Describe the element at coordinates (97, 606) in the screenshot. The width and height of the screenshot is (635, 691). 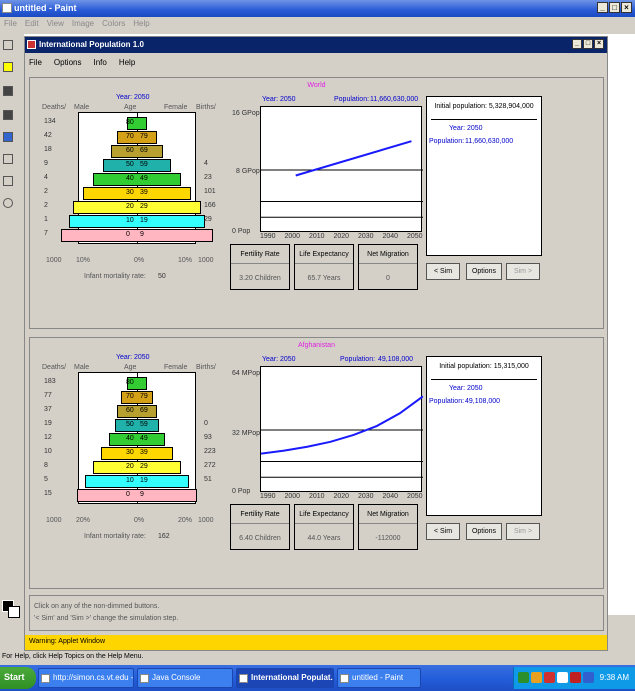
I see `help-line-1: Click on any of the non-dimmed buttons.` at that location.